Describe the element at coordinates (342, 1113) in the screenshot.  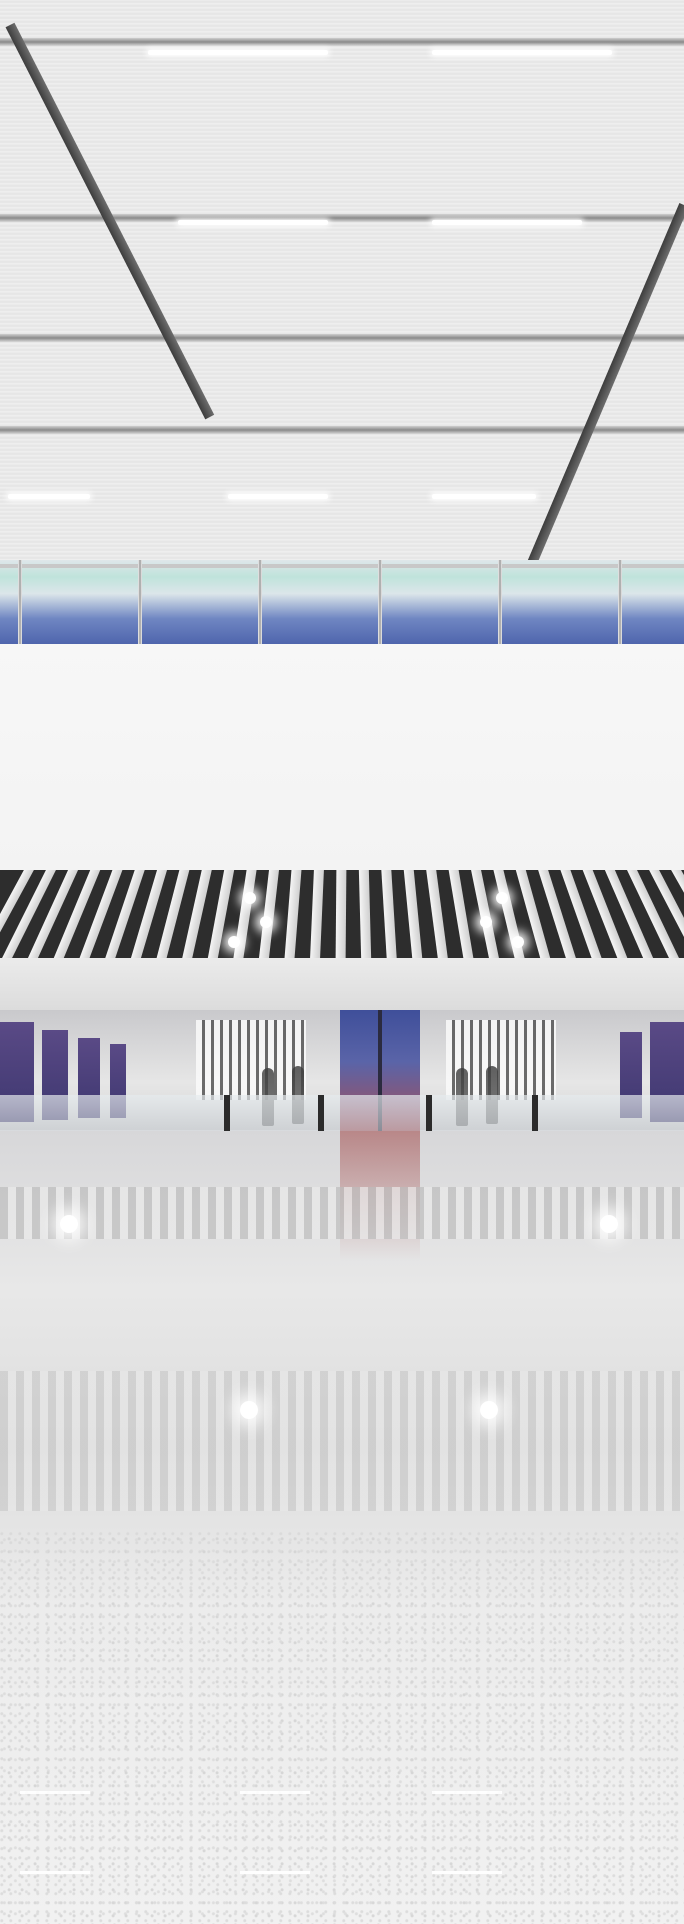
I see `ticket-gates` at that location.